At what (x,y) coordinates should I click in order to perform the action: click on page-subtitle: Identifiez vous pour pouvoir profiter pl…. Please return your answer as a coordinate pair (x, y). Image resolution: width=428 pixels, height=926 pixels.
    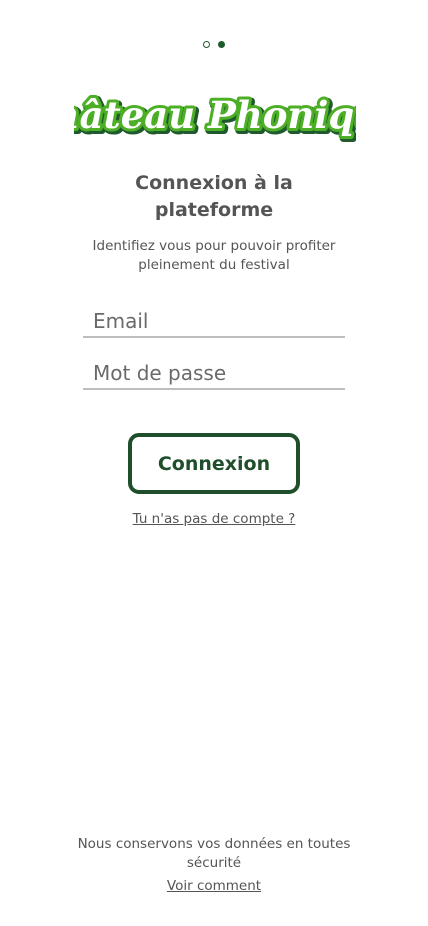
    Looking at the image, I should click on (214, 256).